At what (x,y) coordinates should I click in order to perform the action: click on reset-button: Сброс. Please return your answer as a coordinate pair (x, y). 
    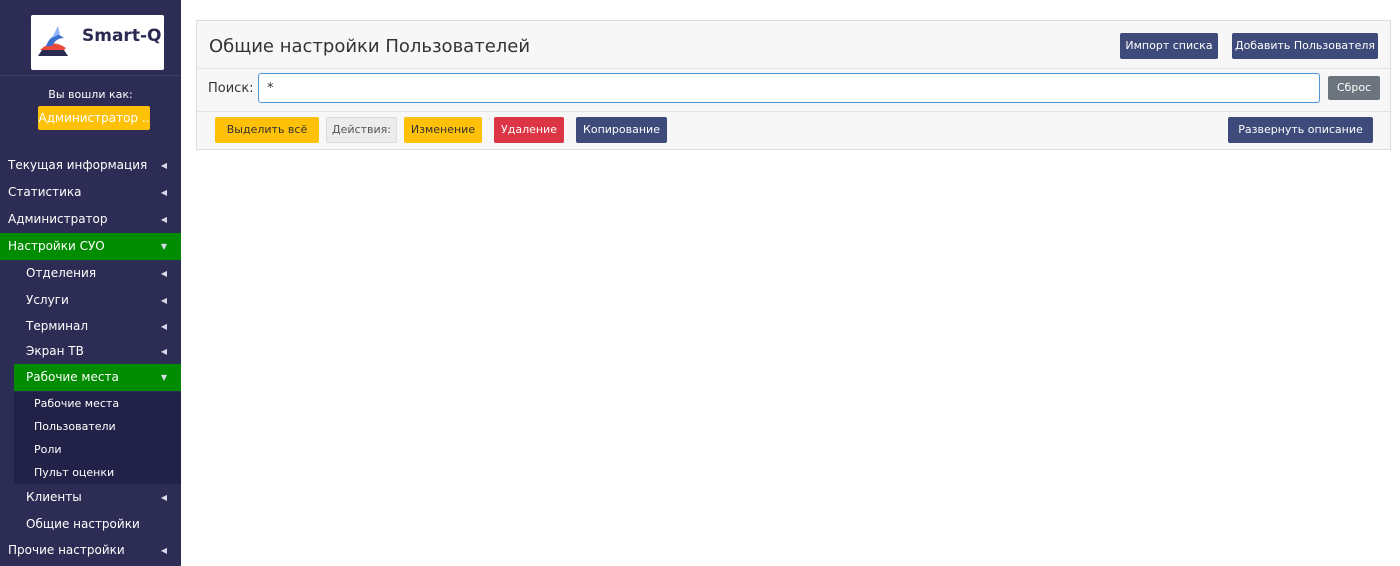
    Looking at the image, I should click on (1354, 88).